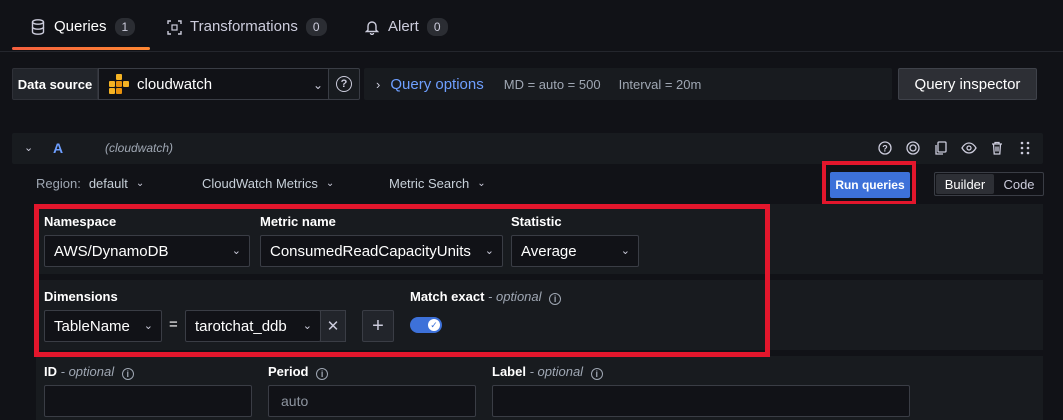  I want to click on bell-icon, so click(372, 27).